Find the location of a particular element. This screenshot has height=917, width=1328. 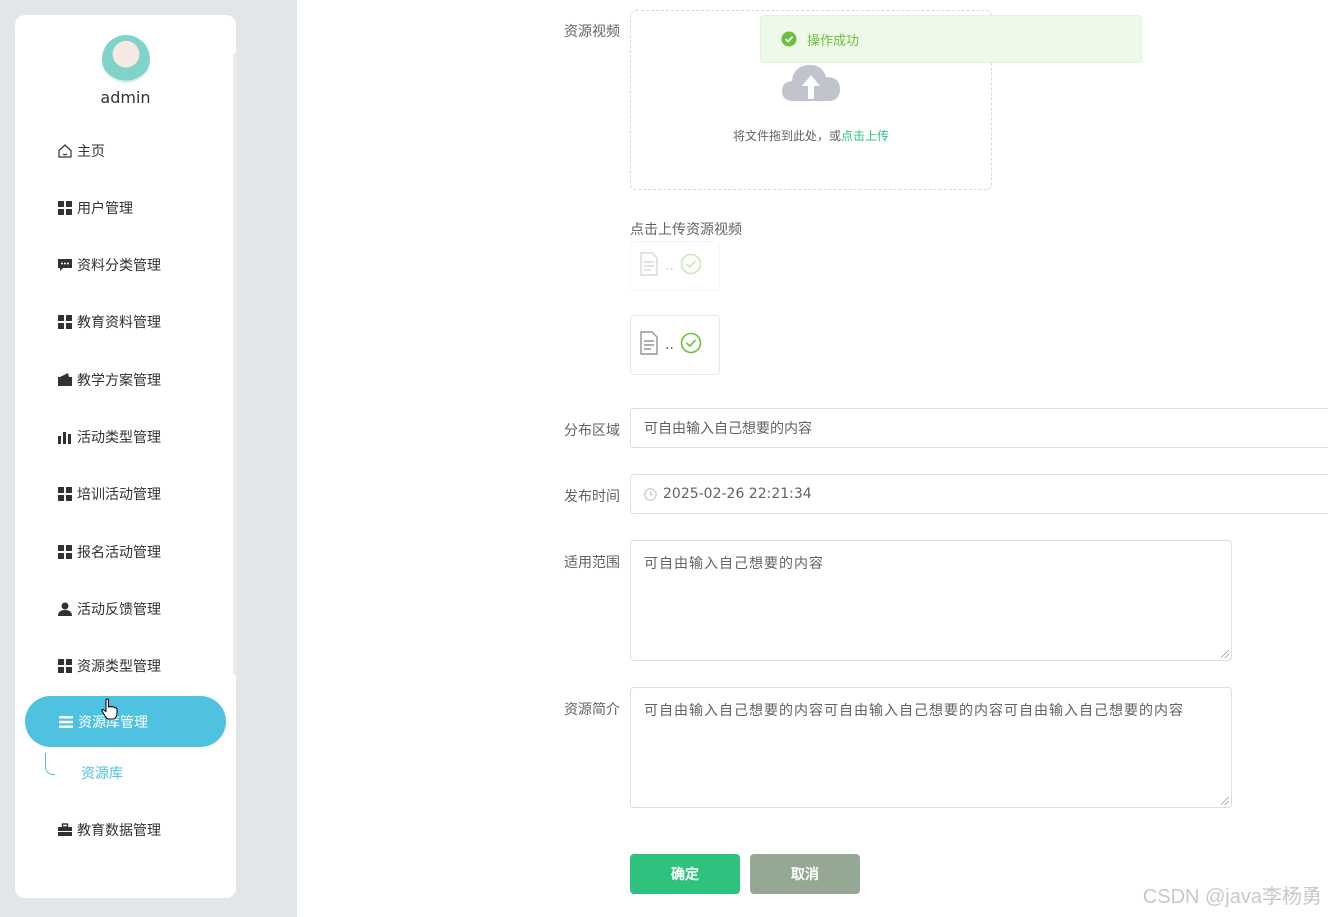

region-input: 可自由输入自己想要的内容 is located at coordinates (979, 428).